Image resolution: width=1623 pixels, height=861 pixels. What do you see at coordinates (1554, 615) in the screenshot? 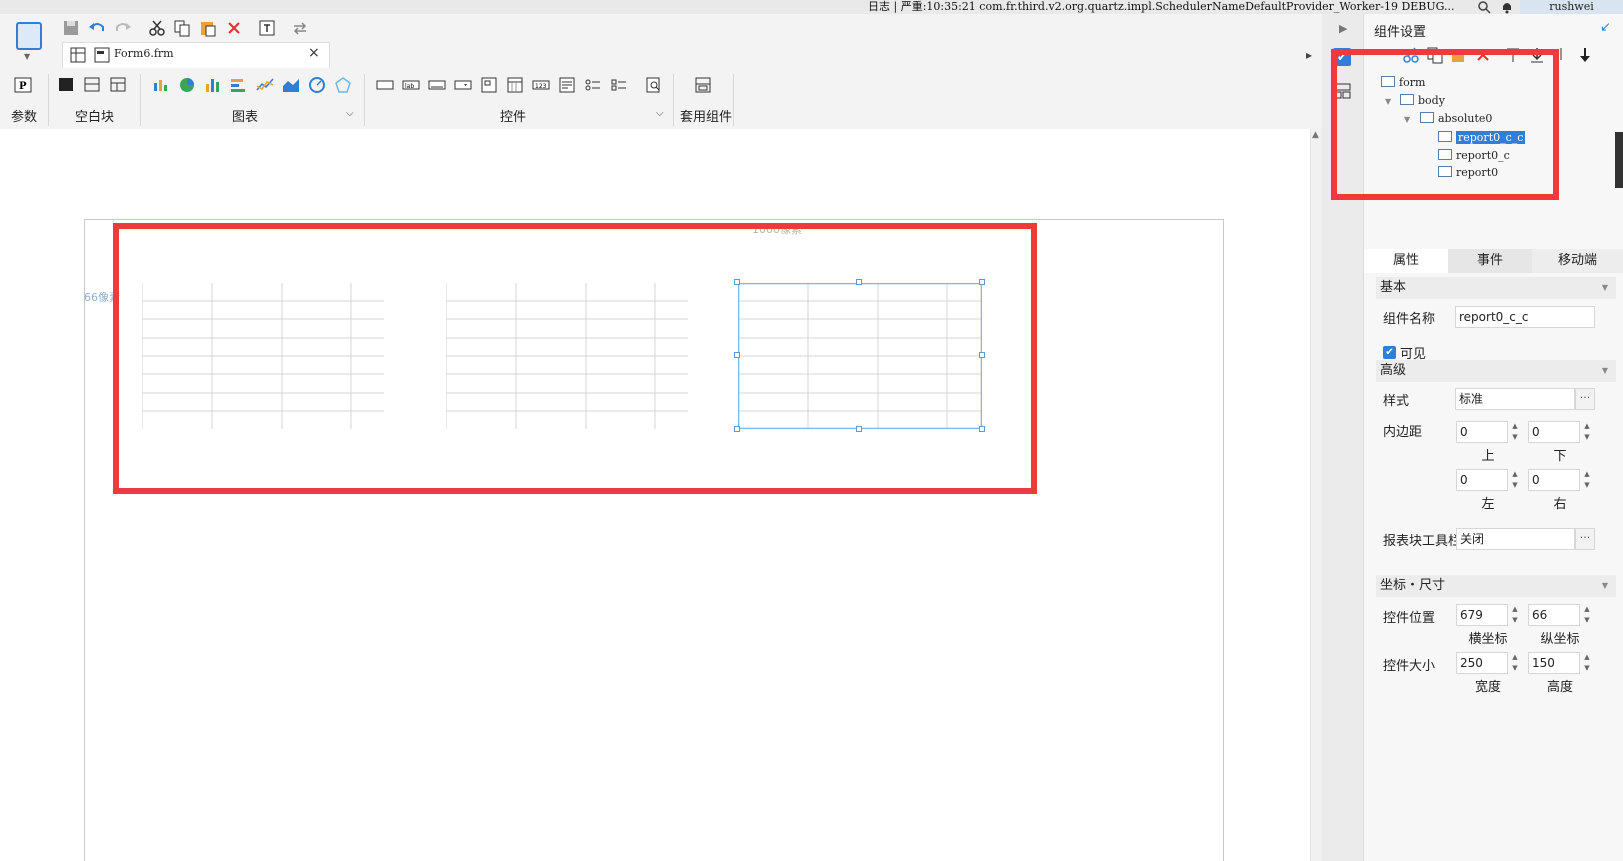
I see `position-y-input: 66` at bounding box center [1554, 615].